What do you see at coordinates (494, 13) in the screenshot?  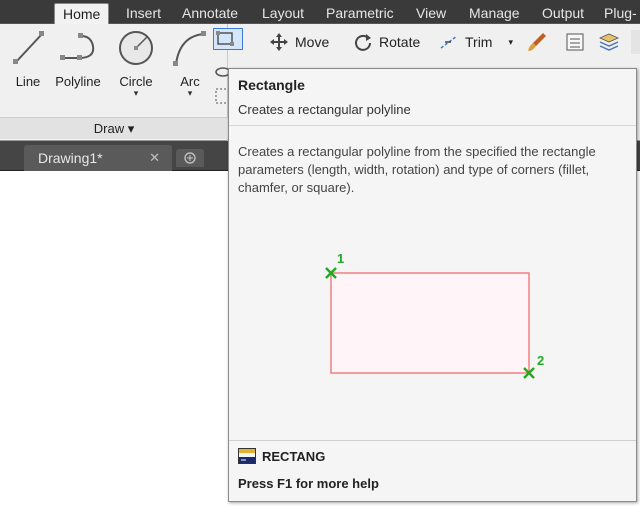 I see `tab-manage: Manage` at bounding box center [494, 13].